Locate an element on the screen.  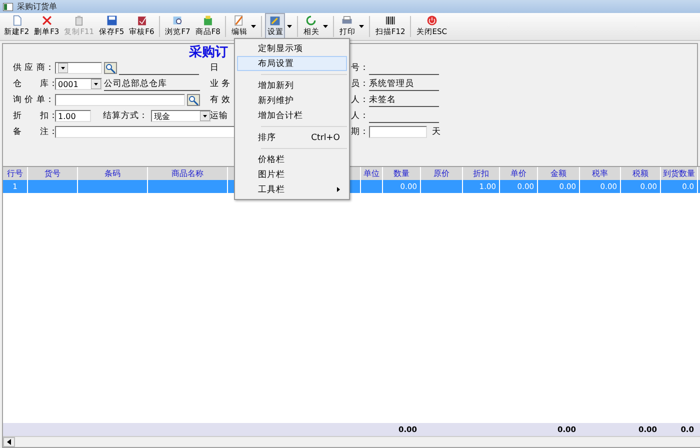
field-label: 有 效 is located at coordinates (221, 100).